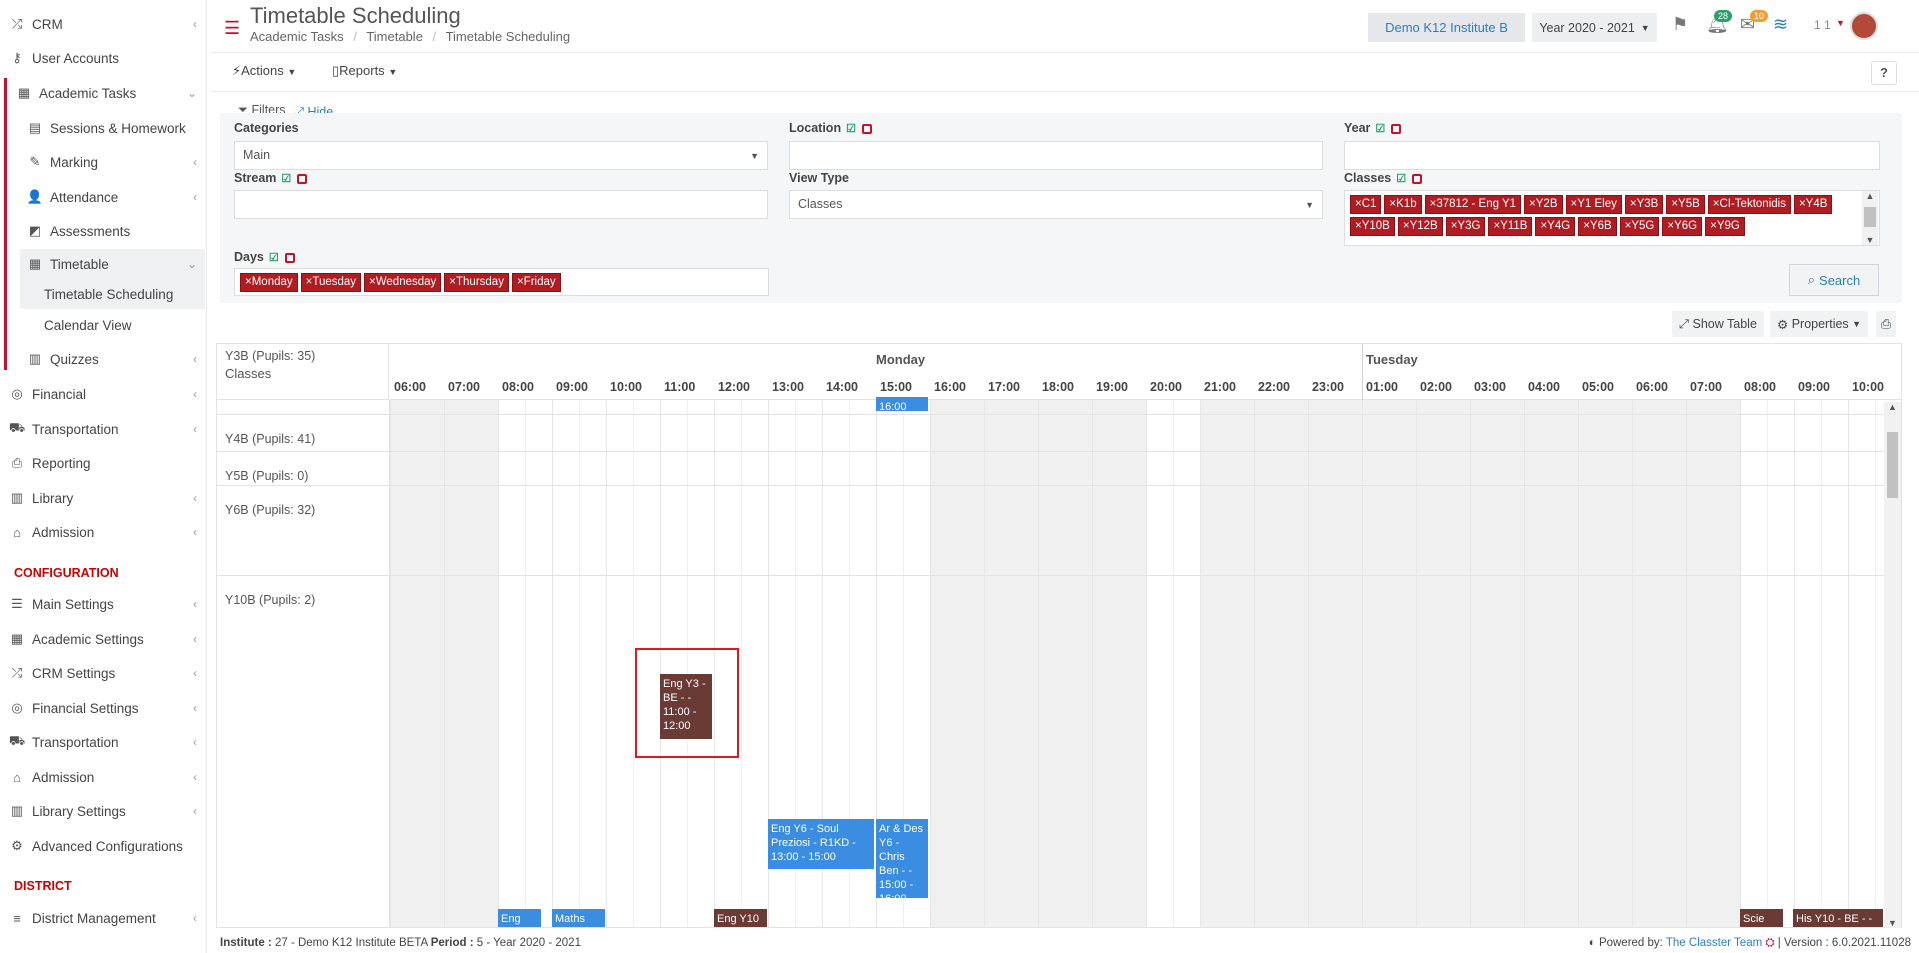 The width and height of the screenshot is (1919, 953). Describe the element at coordinates (1510, 226) in the screenshot. I see `class-tag: ×Y11B` at that location.